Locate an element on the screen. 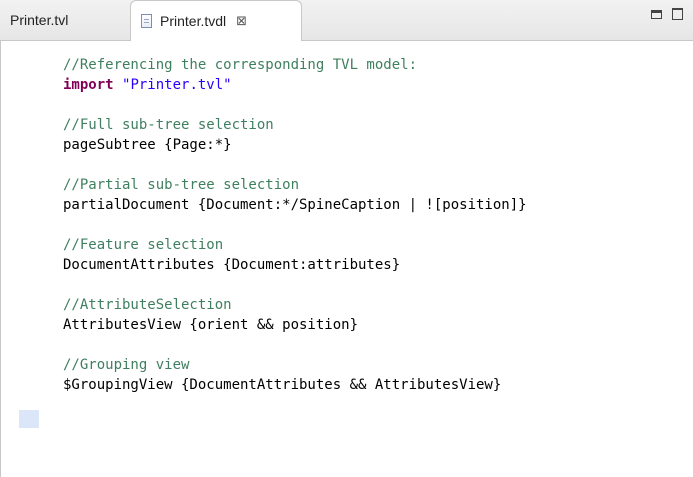 The height and width of the screenshot is (477, 693). file-icon is located at coordinates (146, 21).